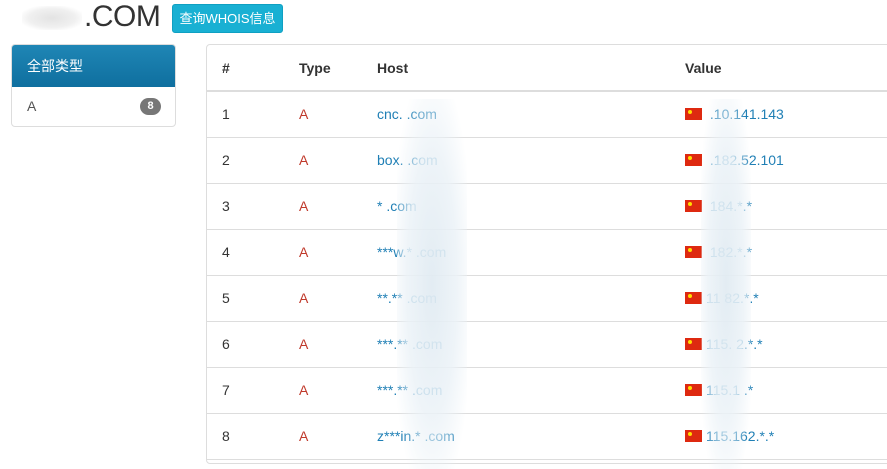  What do you see at coordinates (407, 298) in the screenshot?
I see `host-text: **.** .com` at bounding box center [407, 298].